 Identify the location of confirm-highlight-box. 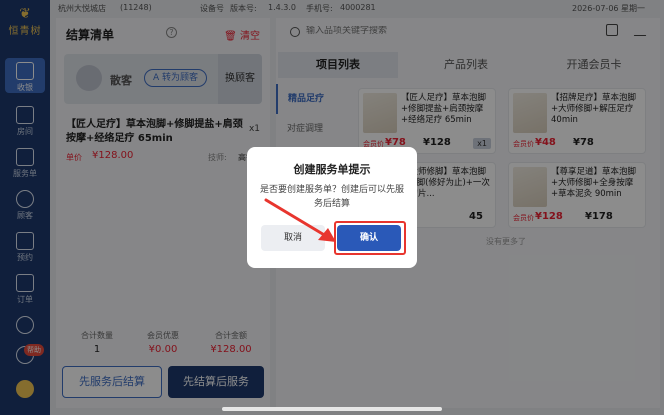
(370, 238).